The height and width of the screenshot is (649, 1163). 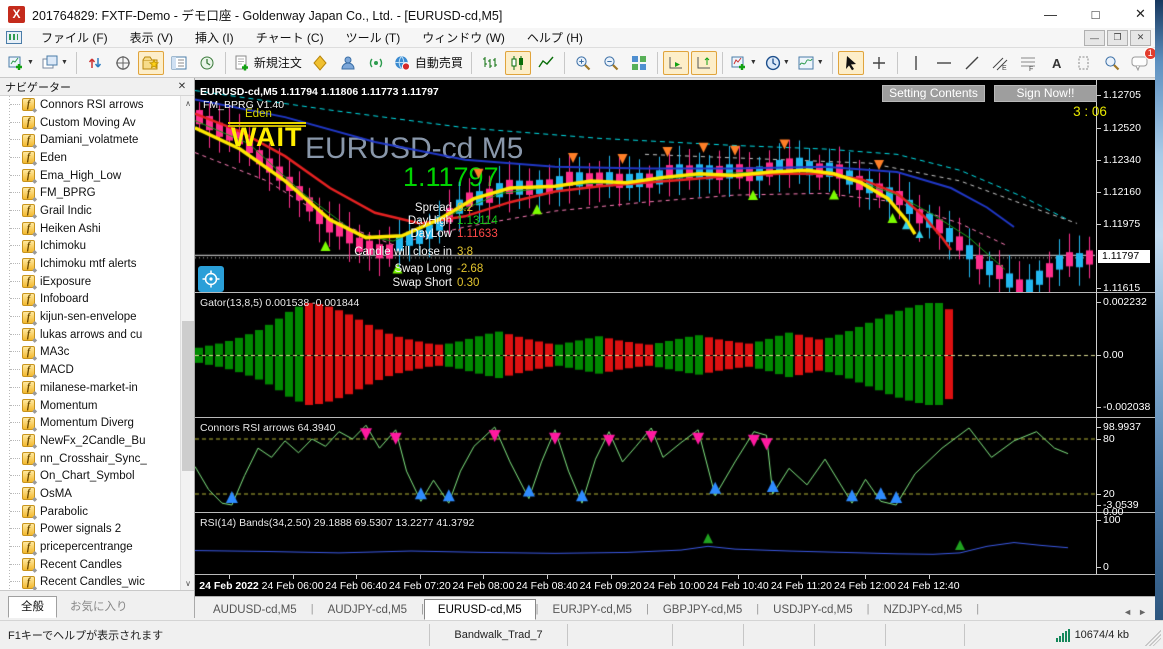 I want to click on chart-tab-eurjpy-cd-m5: EURJPY-cd,M5, so click(x=591, y=609).